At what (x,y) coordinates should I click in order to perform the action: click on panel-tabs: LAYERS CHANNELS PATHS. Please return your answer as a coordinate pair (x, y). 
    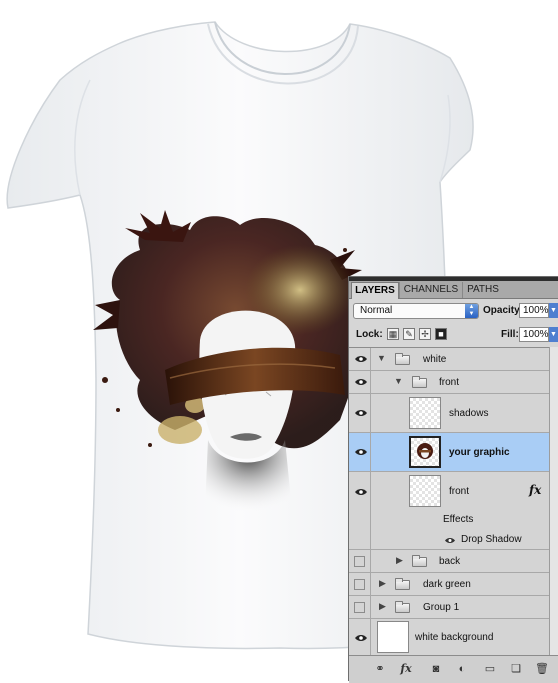
    Looking at the image, I should click on (453, 290).